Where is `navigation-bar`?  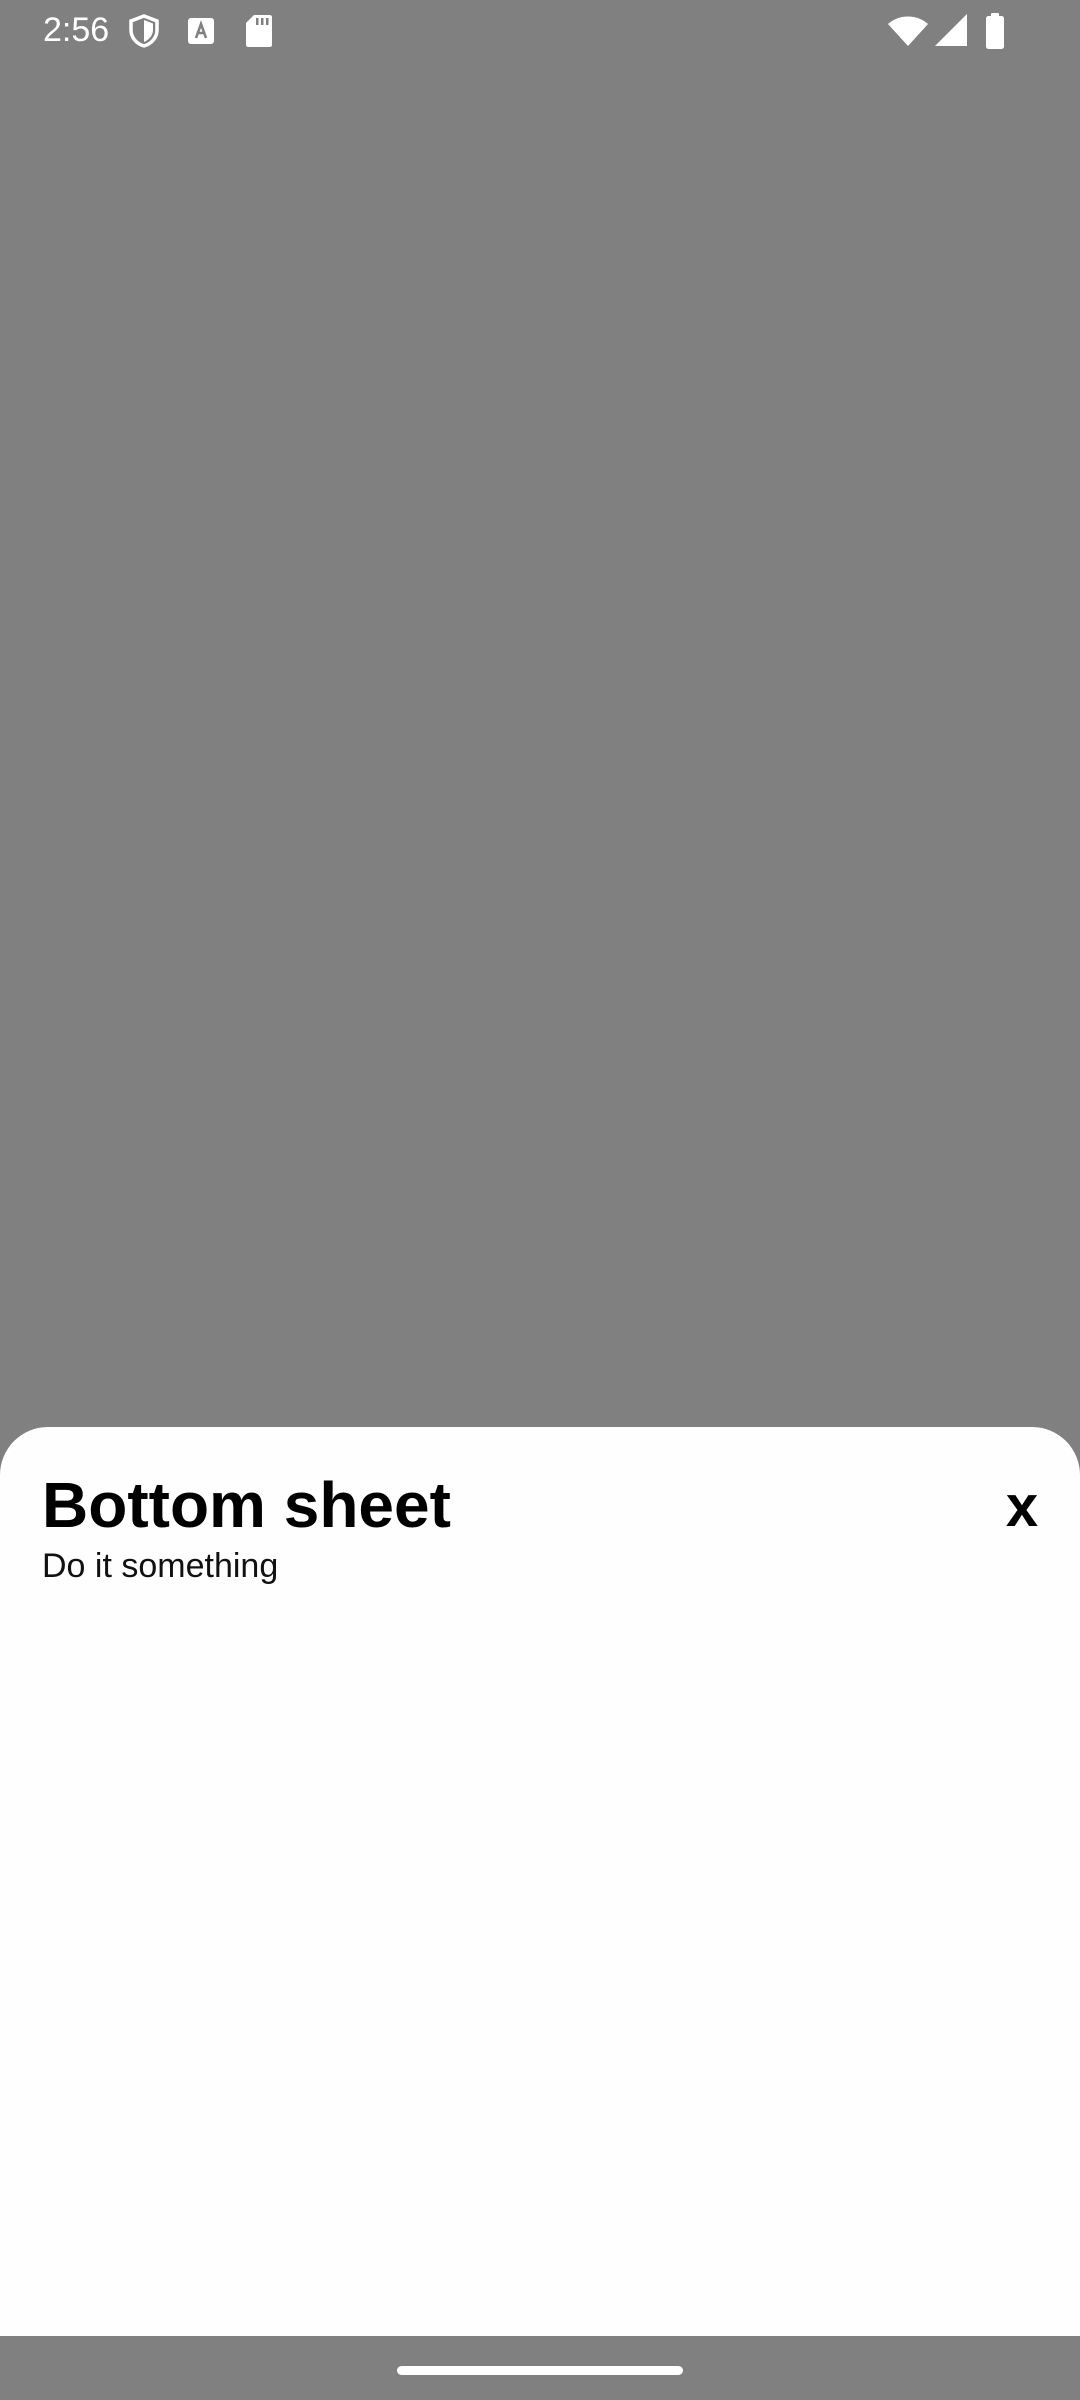
navigation-bar is located at coordinates (540, 2368).